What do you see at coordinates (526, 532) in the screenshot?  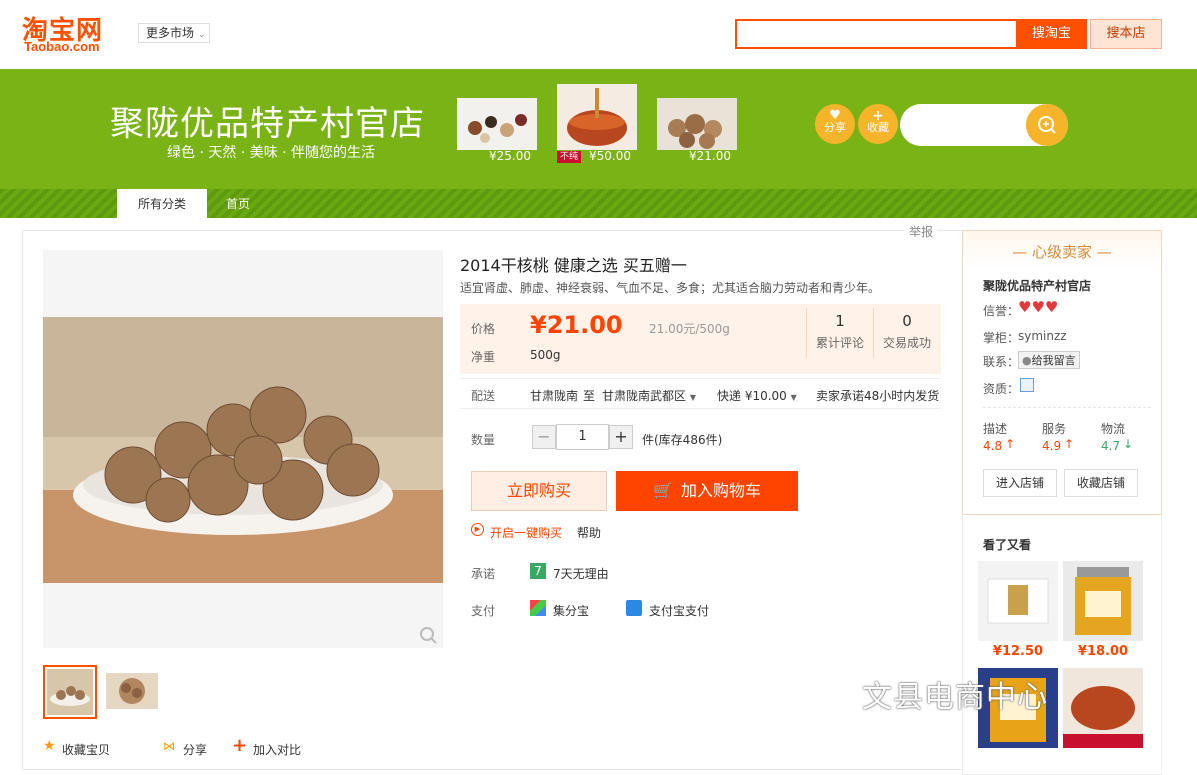 I see `one-click-link: 开启一键购买` at bounding box center [526, 532].